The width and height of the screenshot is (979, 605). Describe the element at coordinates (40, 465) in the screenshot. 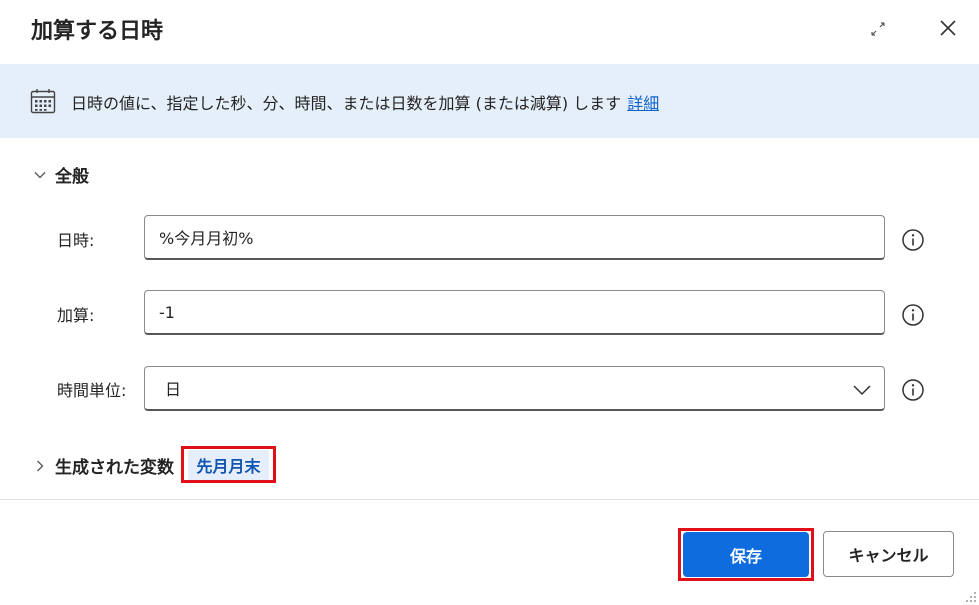

I see `chevron-right-icon` at that location.